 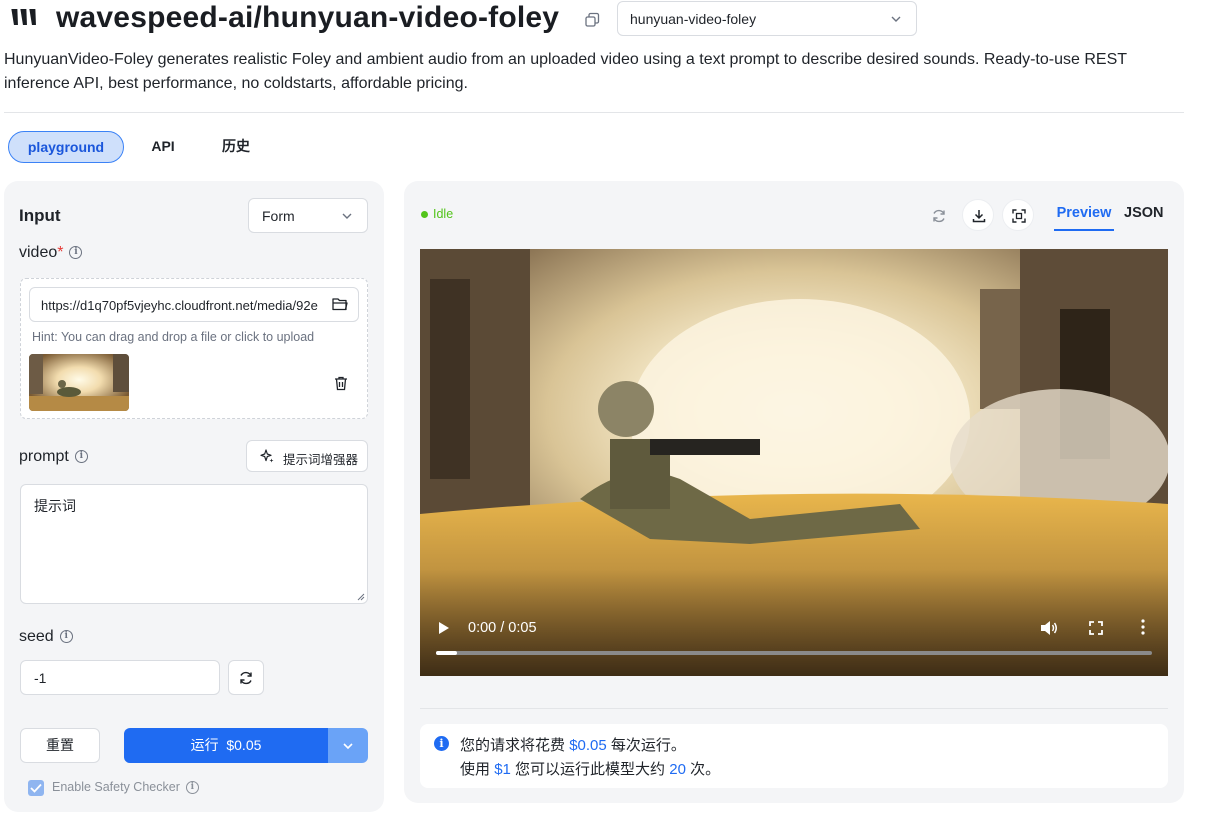 What do you see at coordinates (424, 214) in the screenshot?
I see `status-indicator-dot` at bounding box center [424, 214].